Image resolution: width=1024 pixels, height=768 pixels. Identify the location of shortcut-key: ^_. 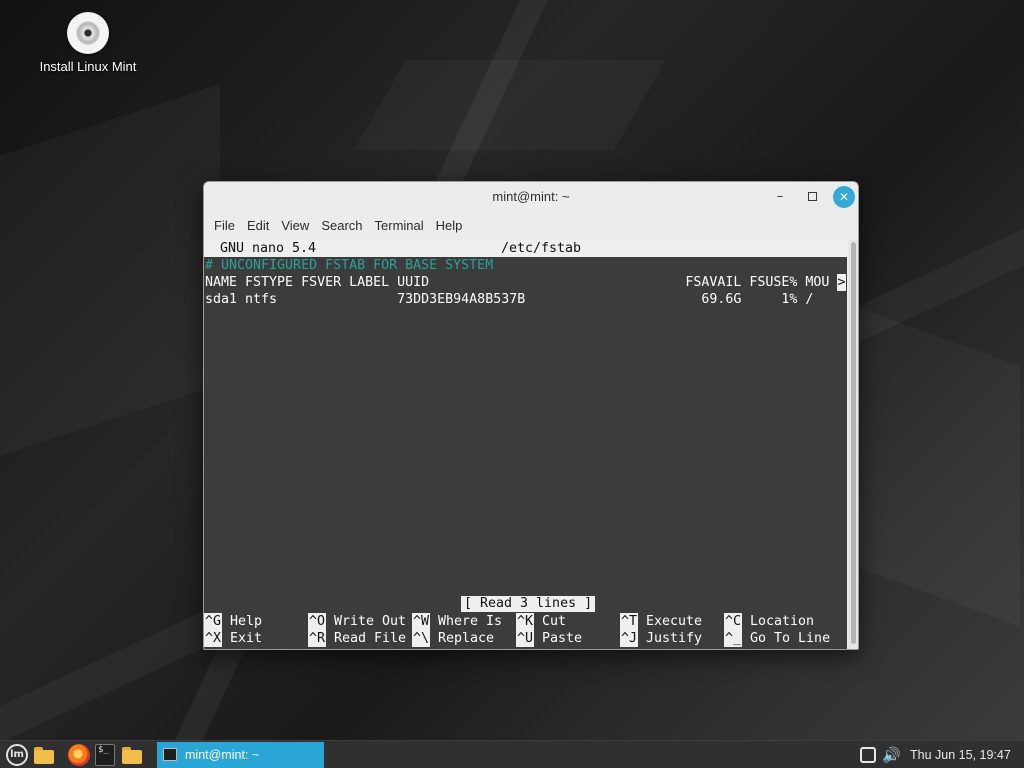
(733, 638).